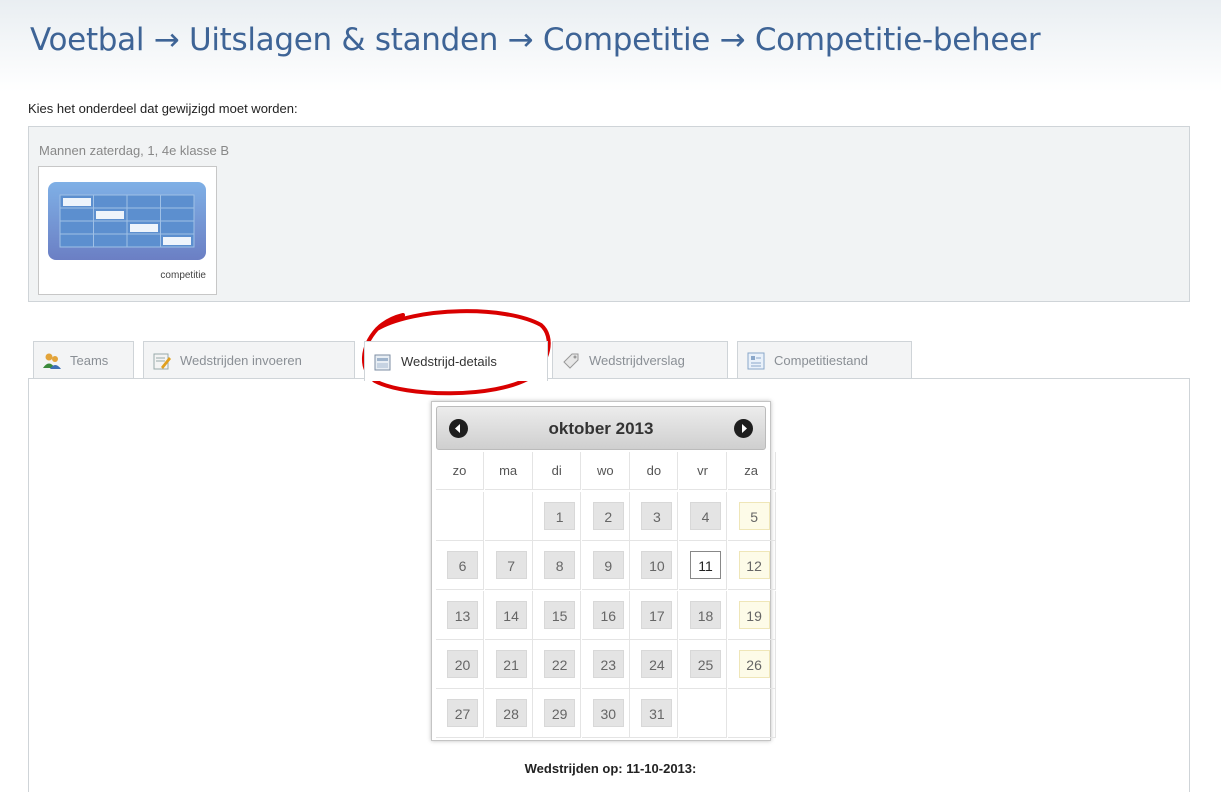  I want to click on module-group-label: Mannen zaterdag, 1, 4e klasse B, so click(134, 150).